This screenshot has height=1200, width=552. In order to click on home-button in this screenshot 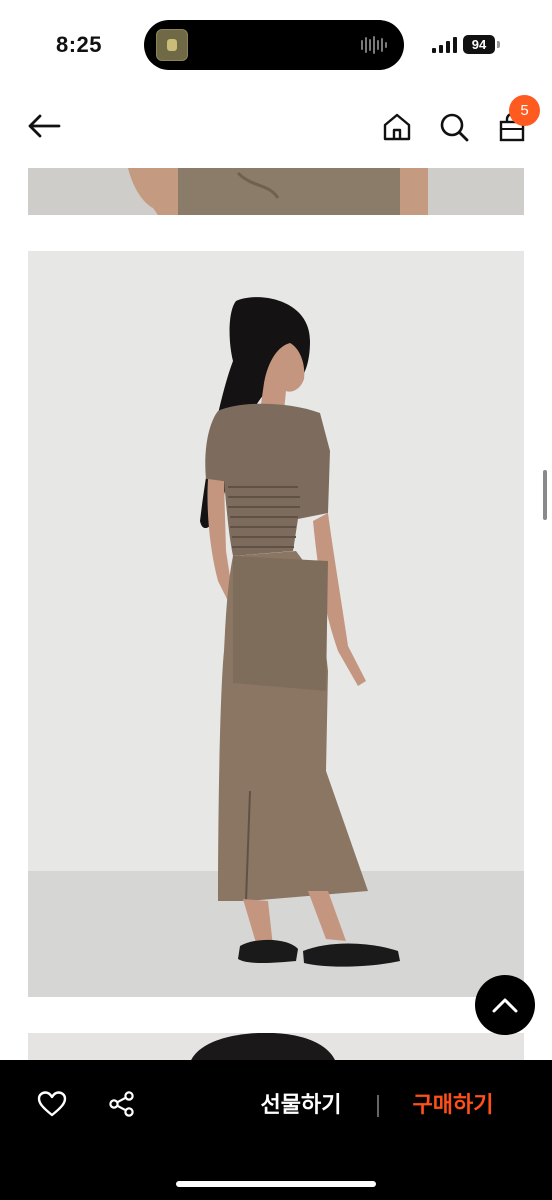, I will do `click(397, 127)`.